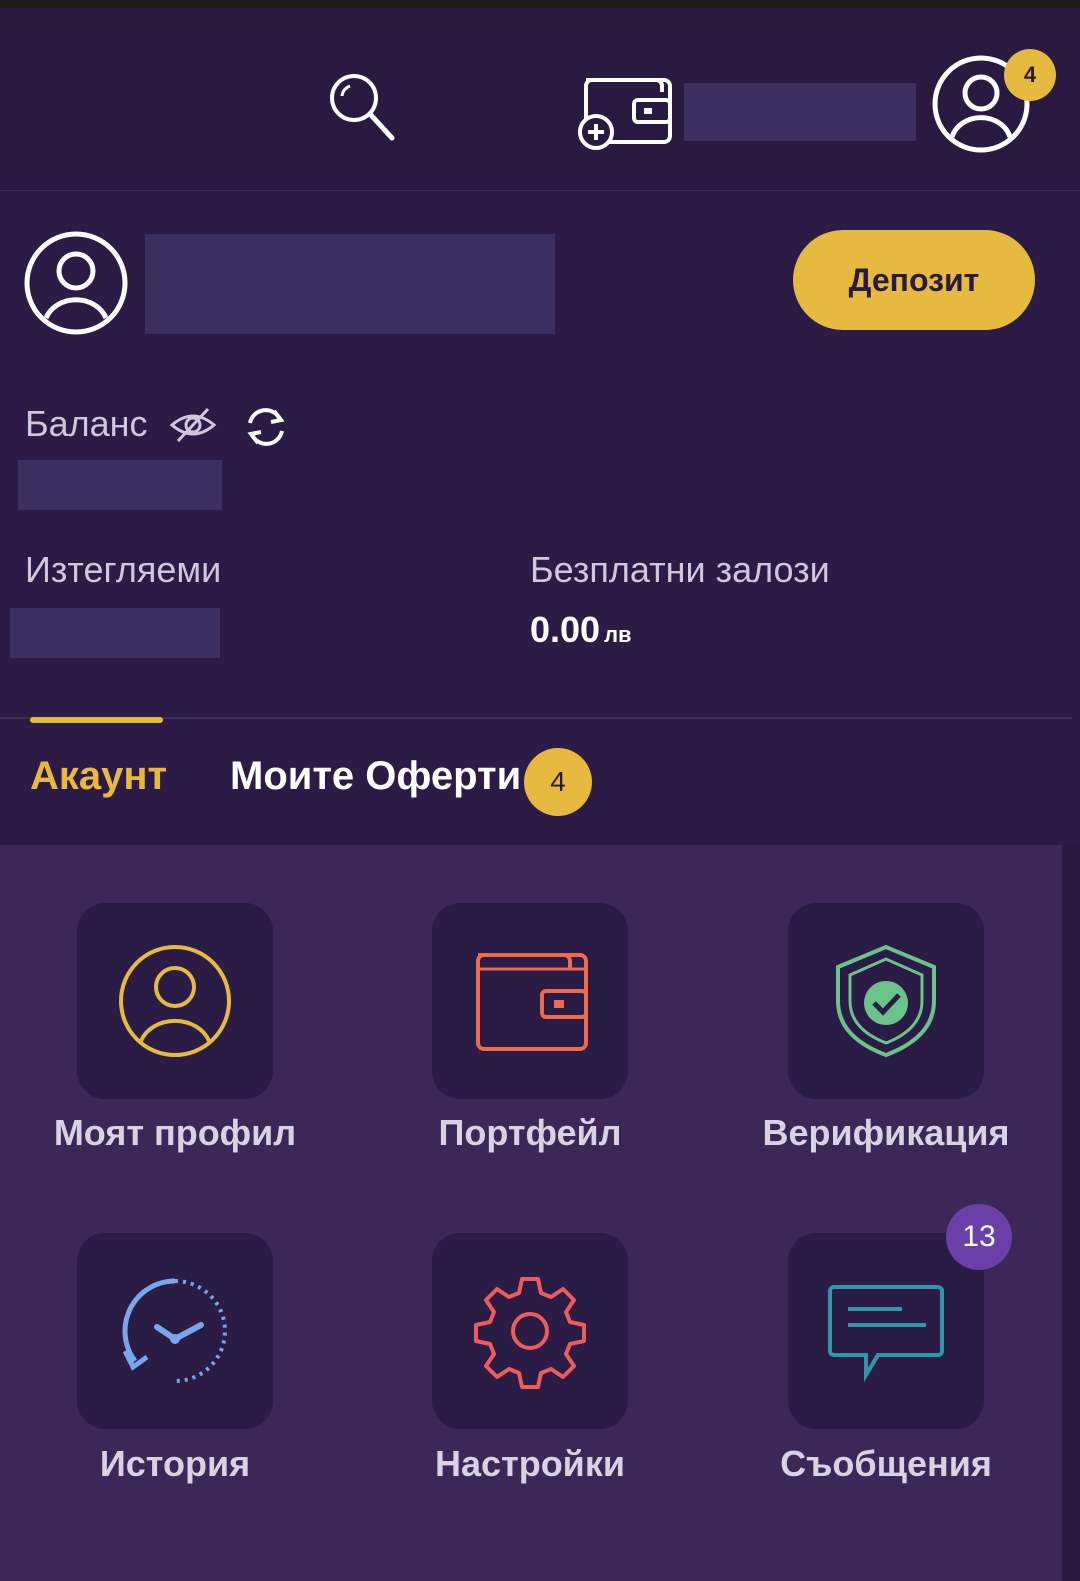 The height and width of the screenshot is (1581, 1080). I want to click on withdrawable-label: Изтегляеми, so click(123, 569).